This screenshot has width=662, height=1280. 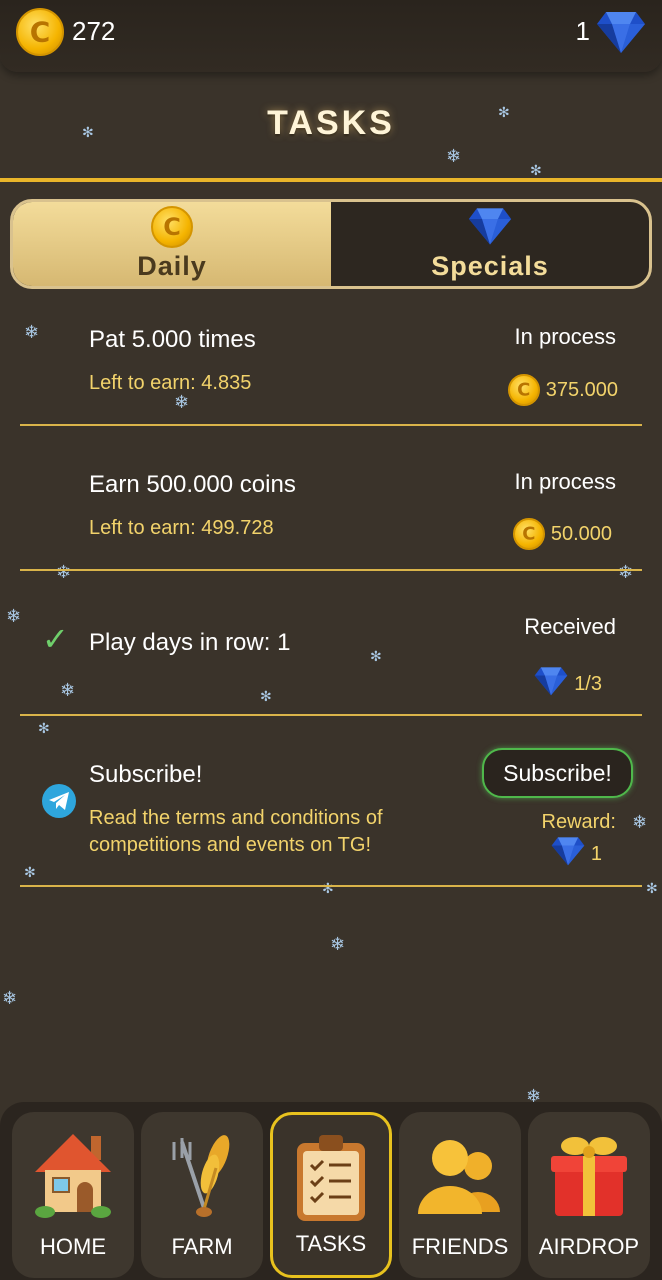 What do you see at coordinates (460, 1176) in the screenshot?
I see `friends-icon` at bounding box center [460, 1176].